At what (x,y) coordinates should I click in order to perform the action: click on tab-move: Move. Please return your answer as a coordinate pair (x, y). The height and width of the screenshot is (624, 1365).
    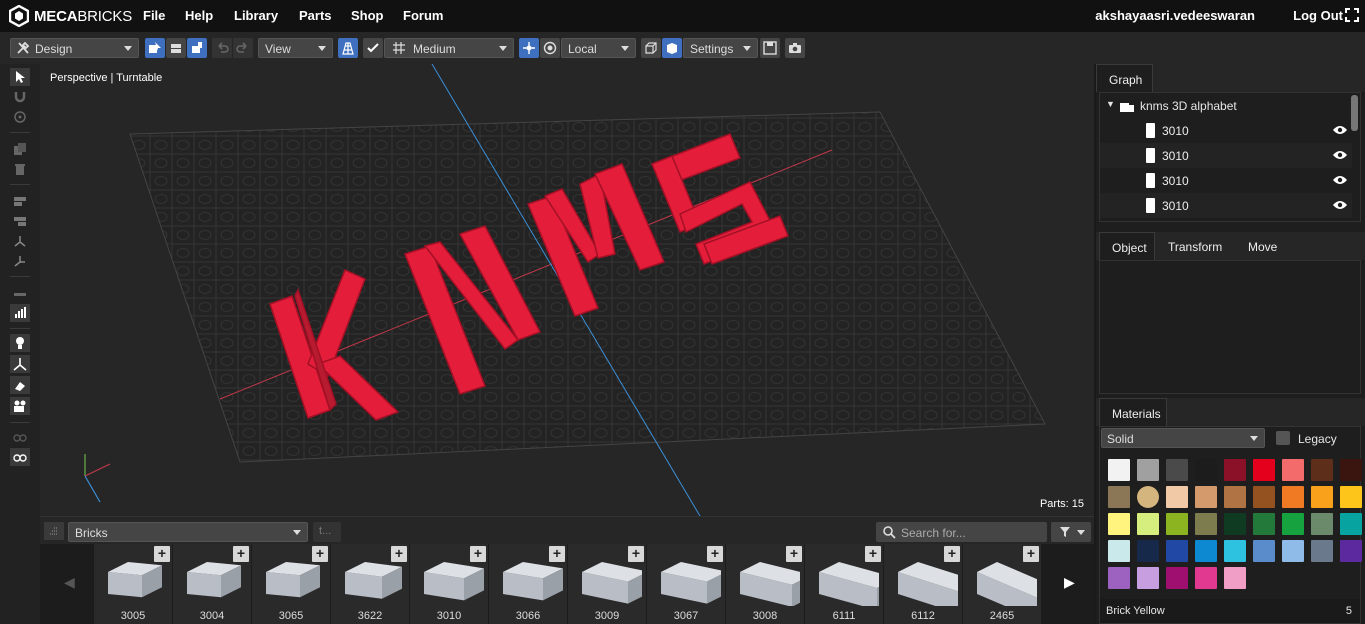
    Looking at the image, I should click on (1262, 246).